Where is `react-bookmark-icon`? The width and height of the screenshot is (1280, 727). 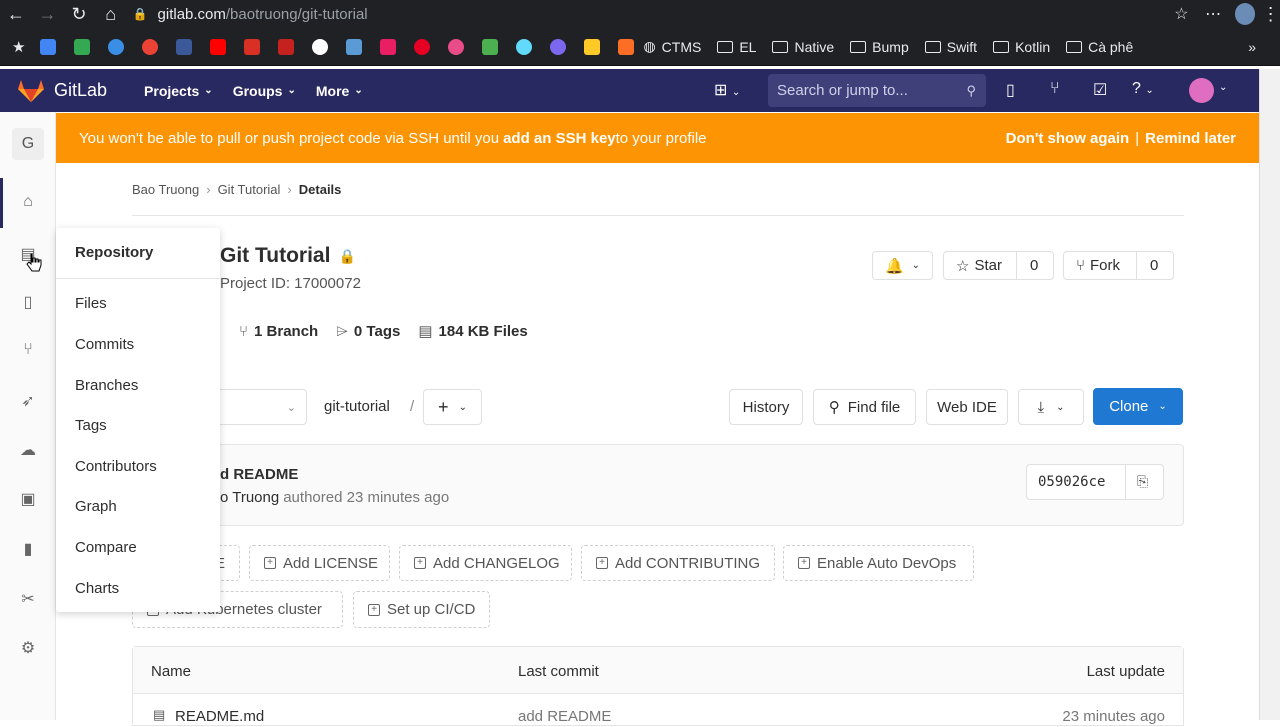 react-bookmark-icon is located at coordinates (524, 46).